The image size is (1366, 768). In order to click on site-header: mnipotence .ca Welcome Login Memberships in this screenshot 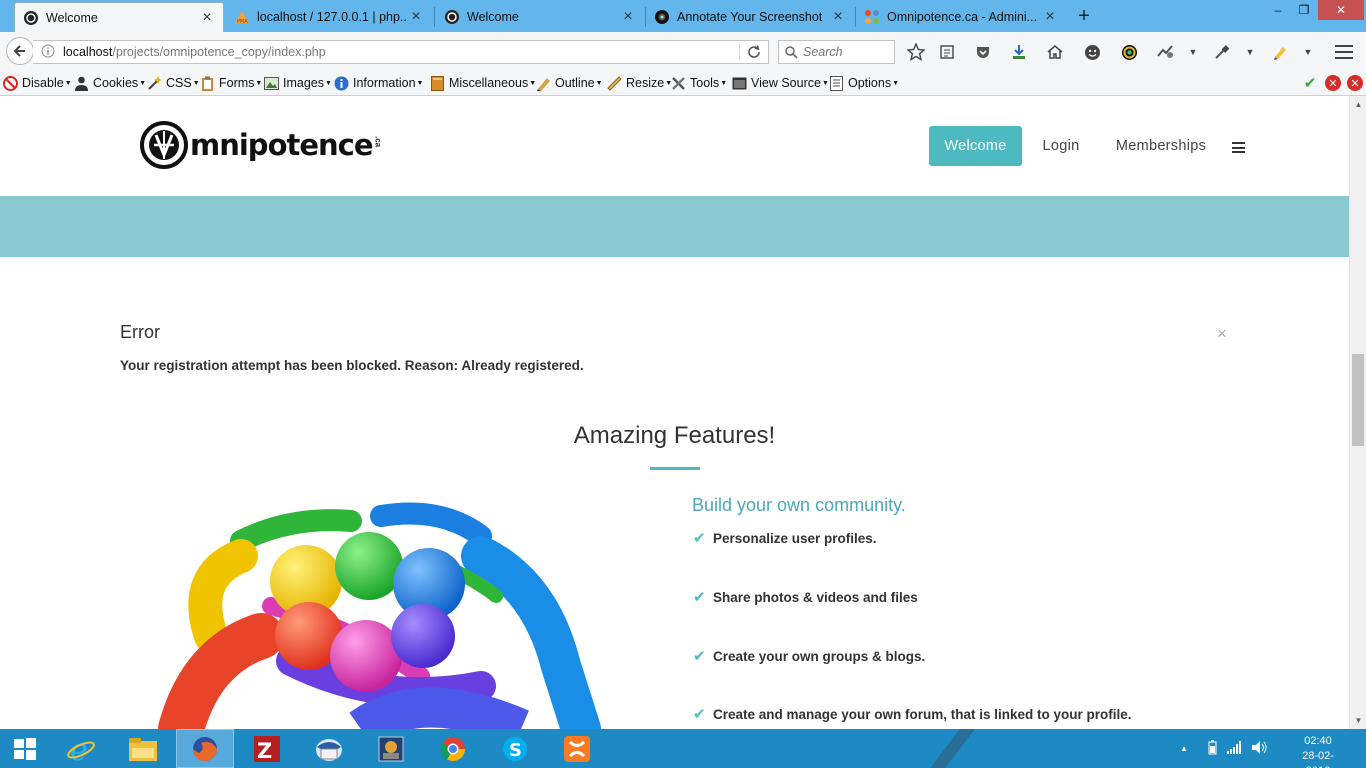, I will do `click(674, 146)`.